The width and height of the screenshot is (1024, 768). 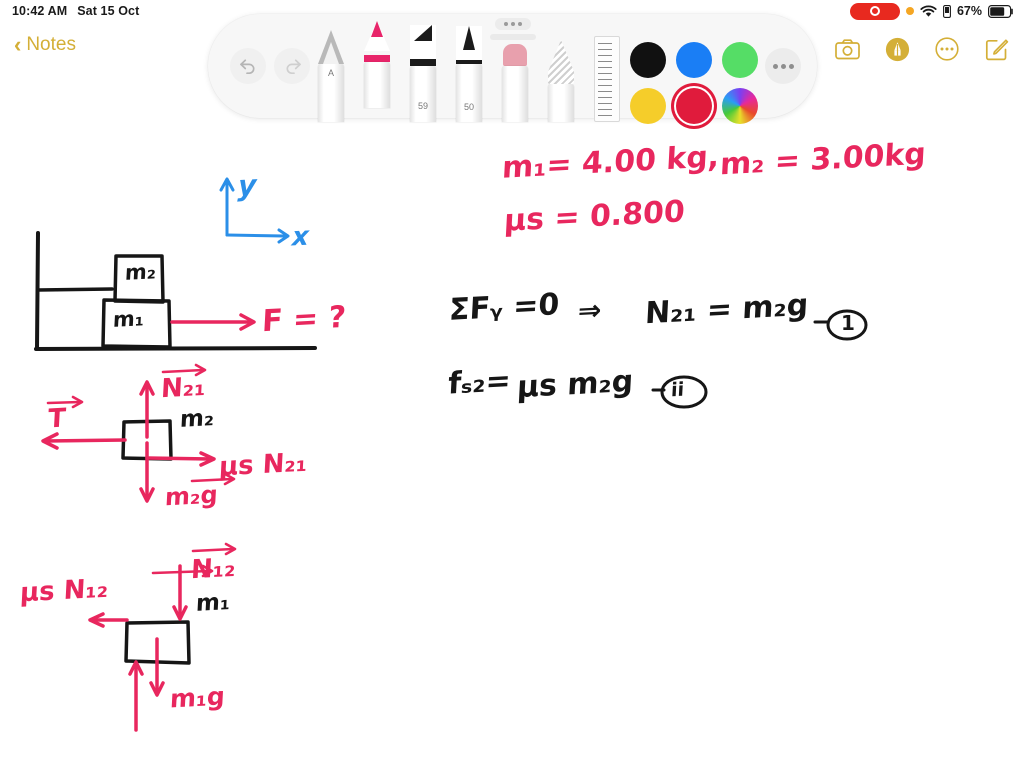 What do you see at coordinates (479, 382) in the screenshot?
I see `equation-2-left: fₛ₂=` at bounding box center [479, 382].